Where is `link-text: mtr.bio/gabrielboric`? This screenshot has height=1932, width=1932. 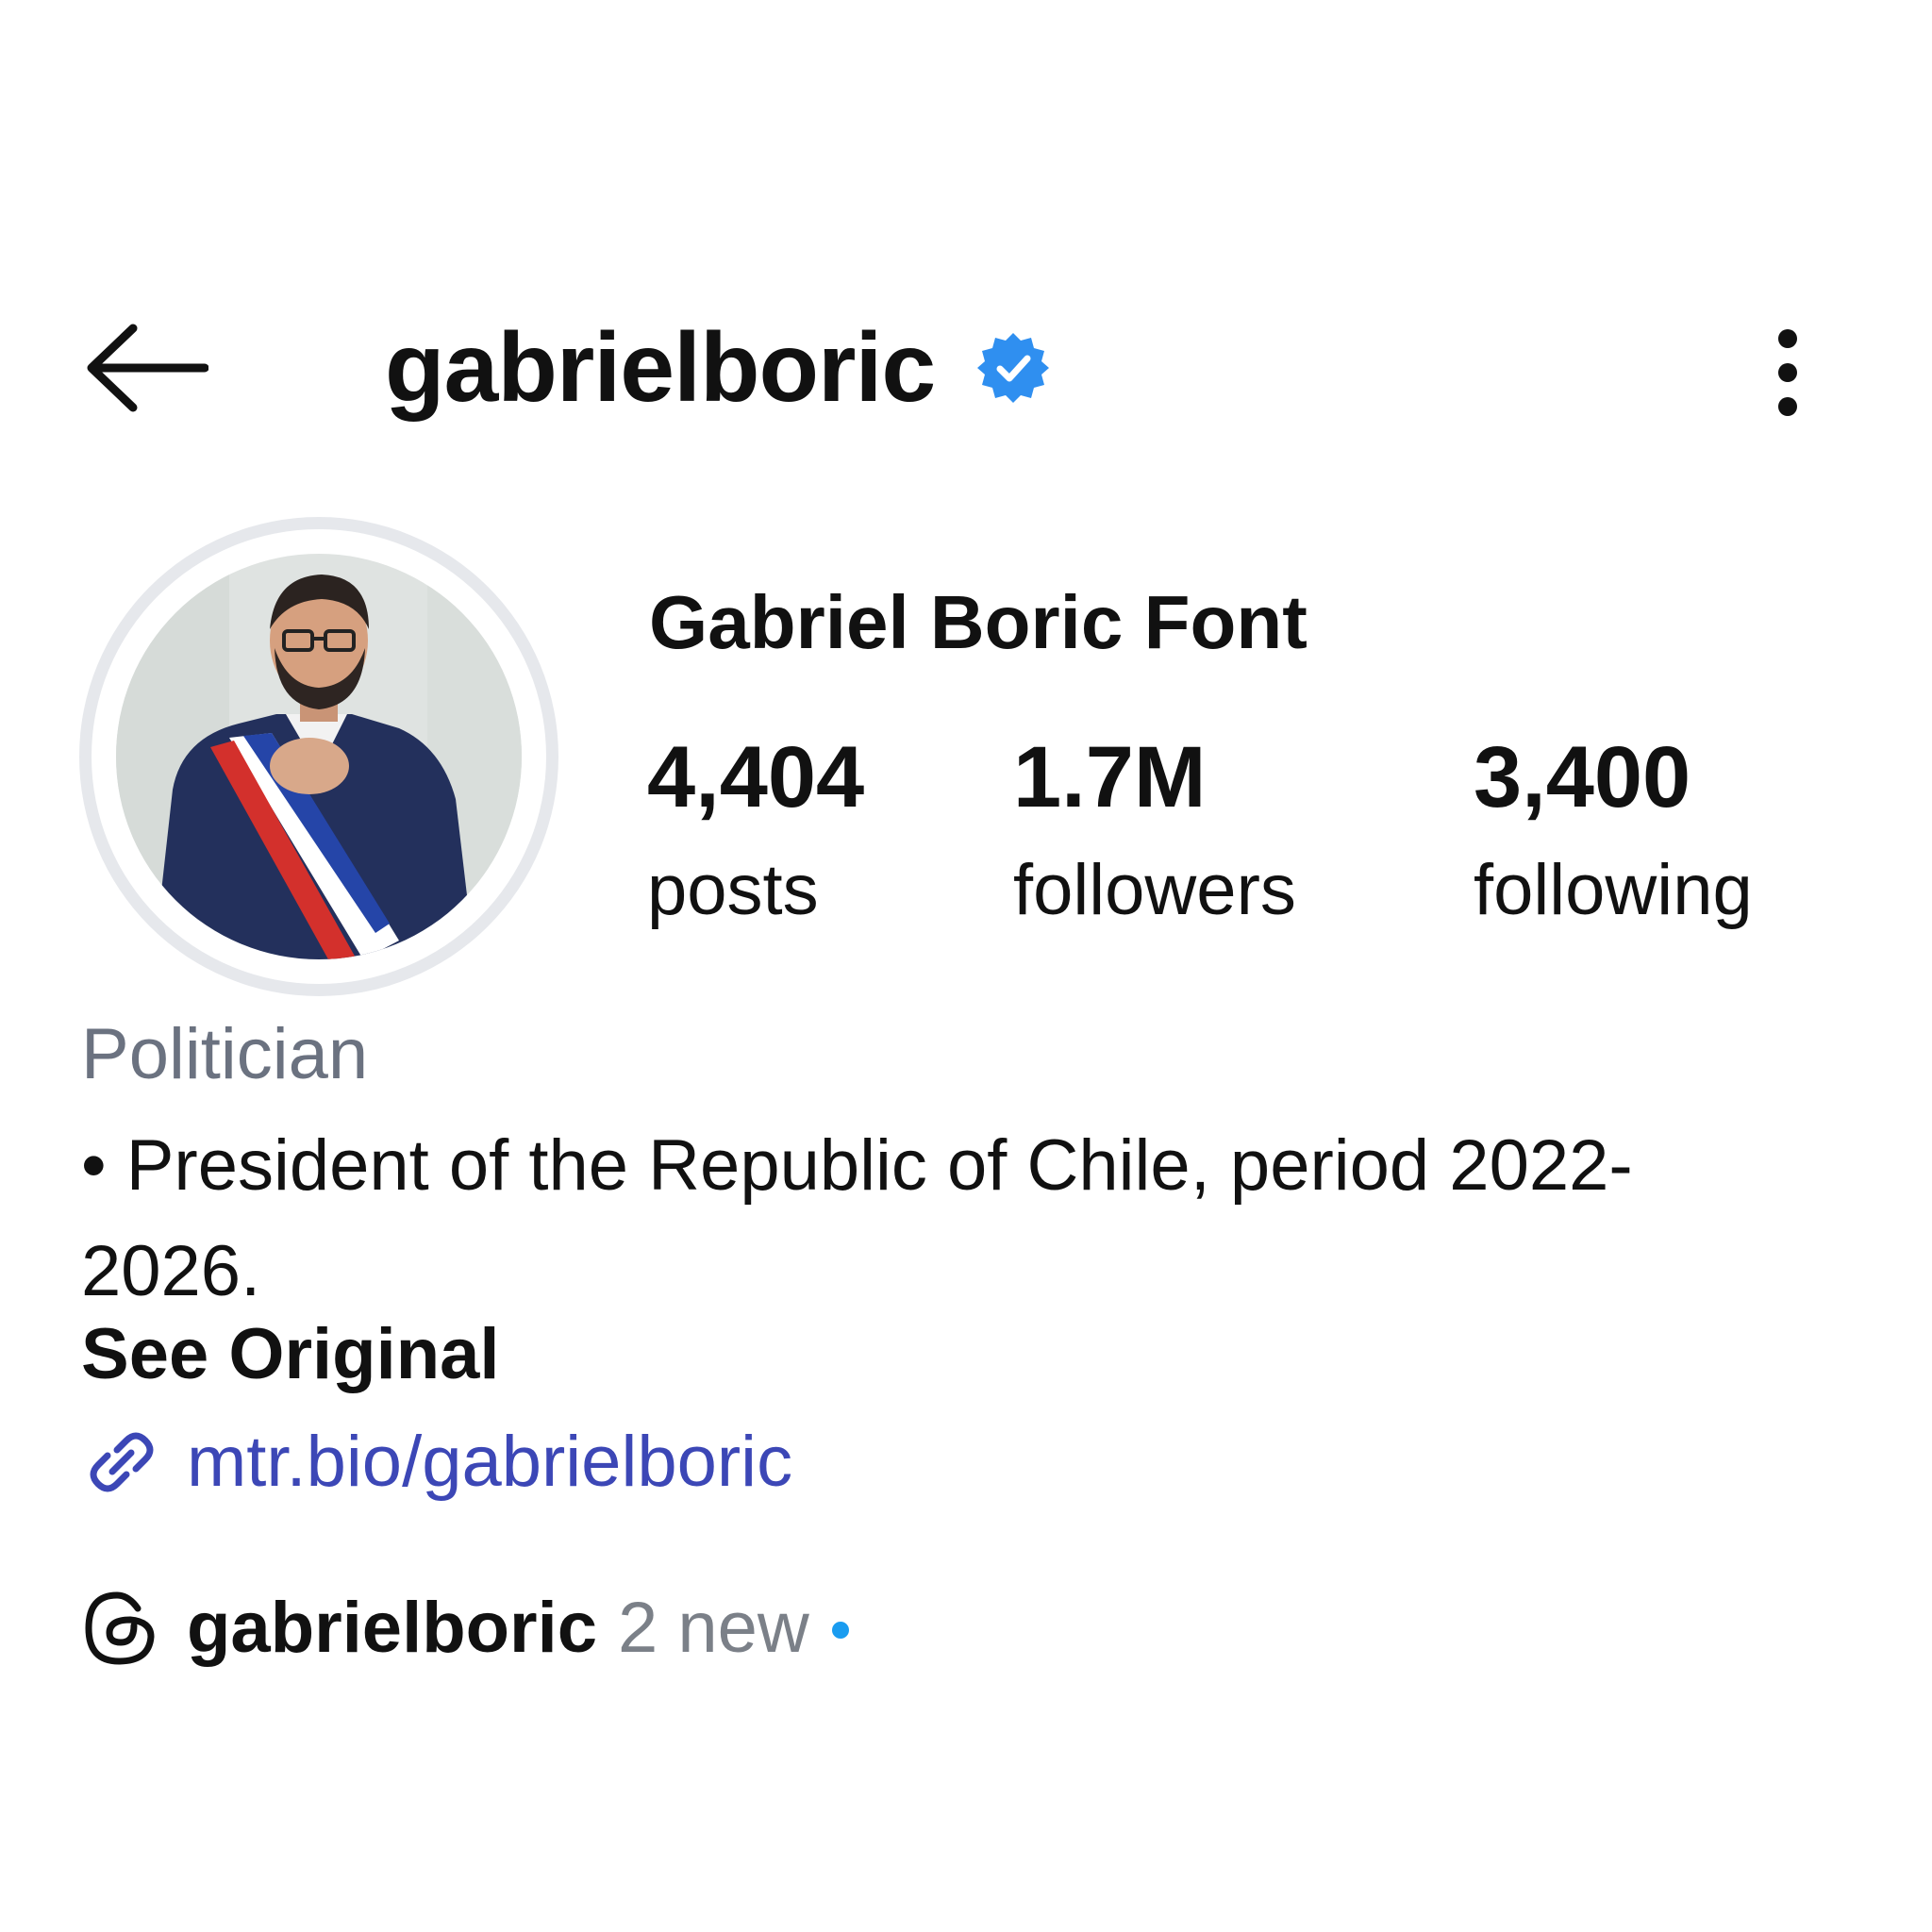
link-text: mtr.bio/gabrielboric is located at coordinates (490, 1462).